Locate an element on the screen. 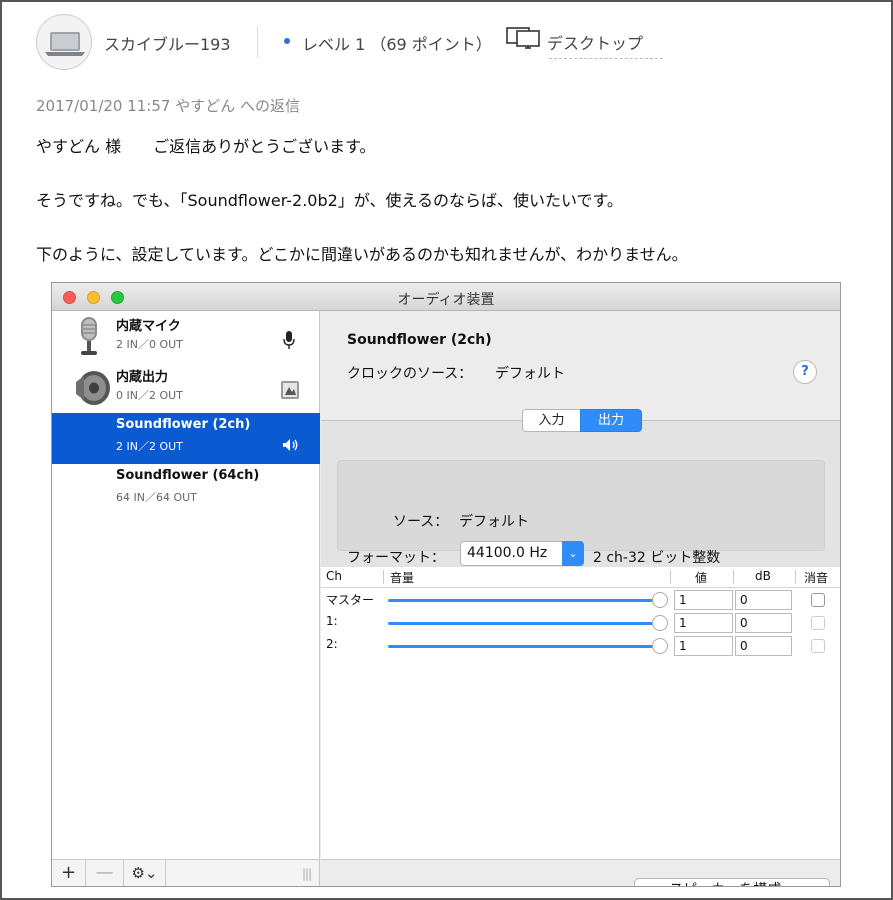 The height and width of the screenshot is (900, 893). desktop-icon is located at coordinates (524, 42).